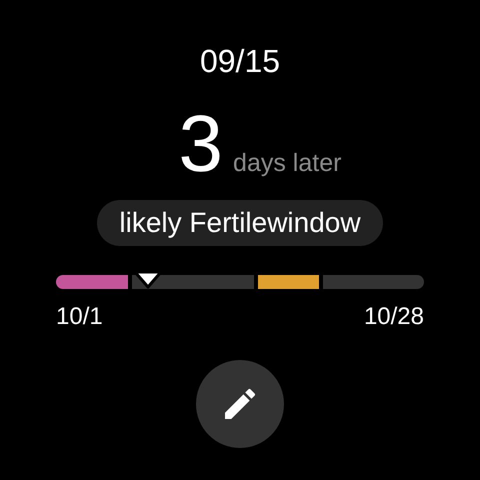 This screenshot has width=480, height=480. I want to click on start-date: 10/1, so click(79, 317).